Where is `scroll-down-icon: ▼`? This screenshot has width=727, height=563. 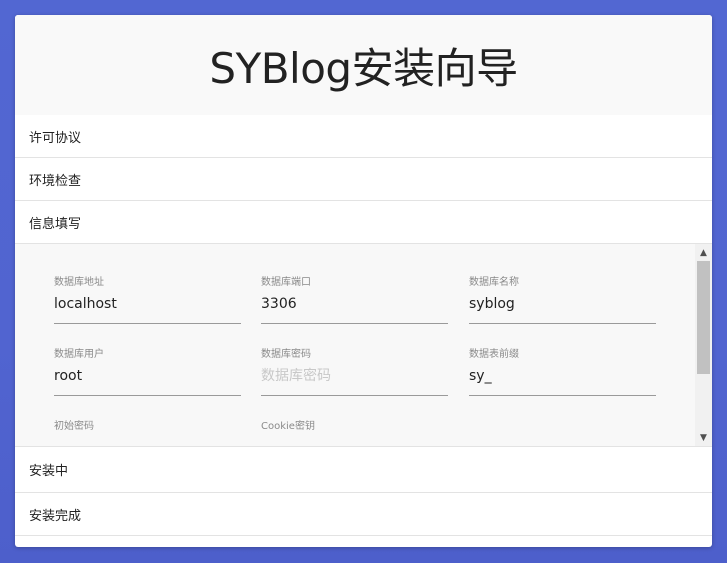 scroll-down-icon: ▼ is located at coordinates (703, 437).